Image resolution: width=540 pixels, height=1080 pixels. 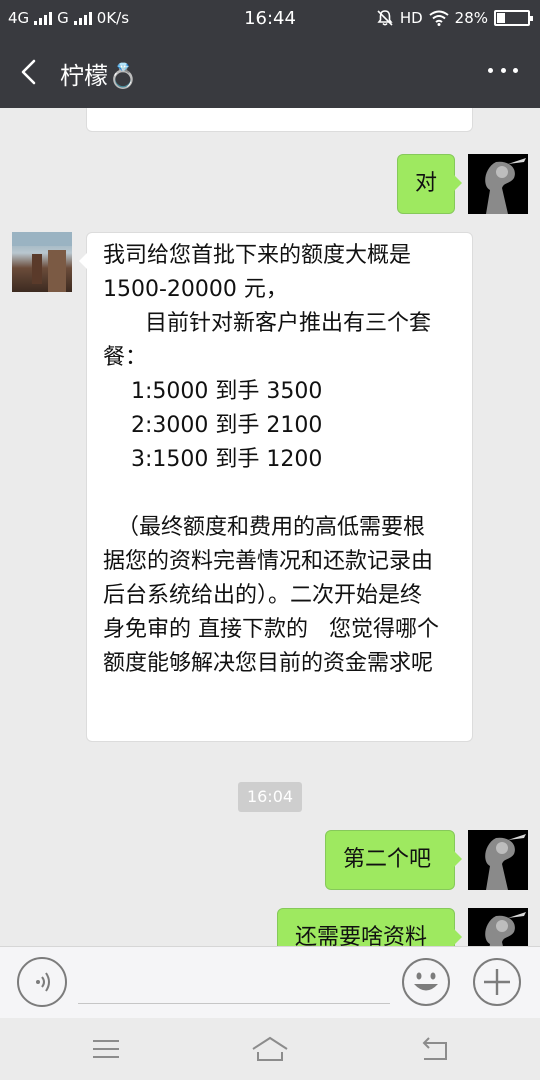 What do you see at coordinates (270, 797) in the screenshot?
I see `time-divider: 16:04` at bounding box center [270, 797].